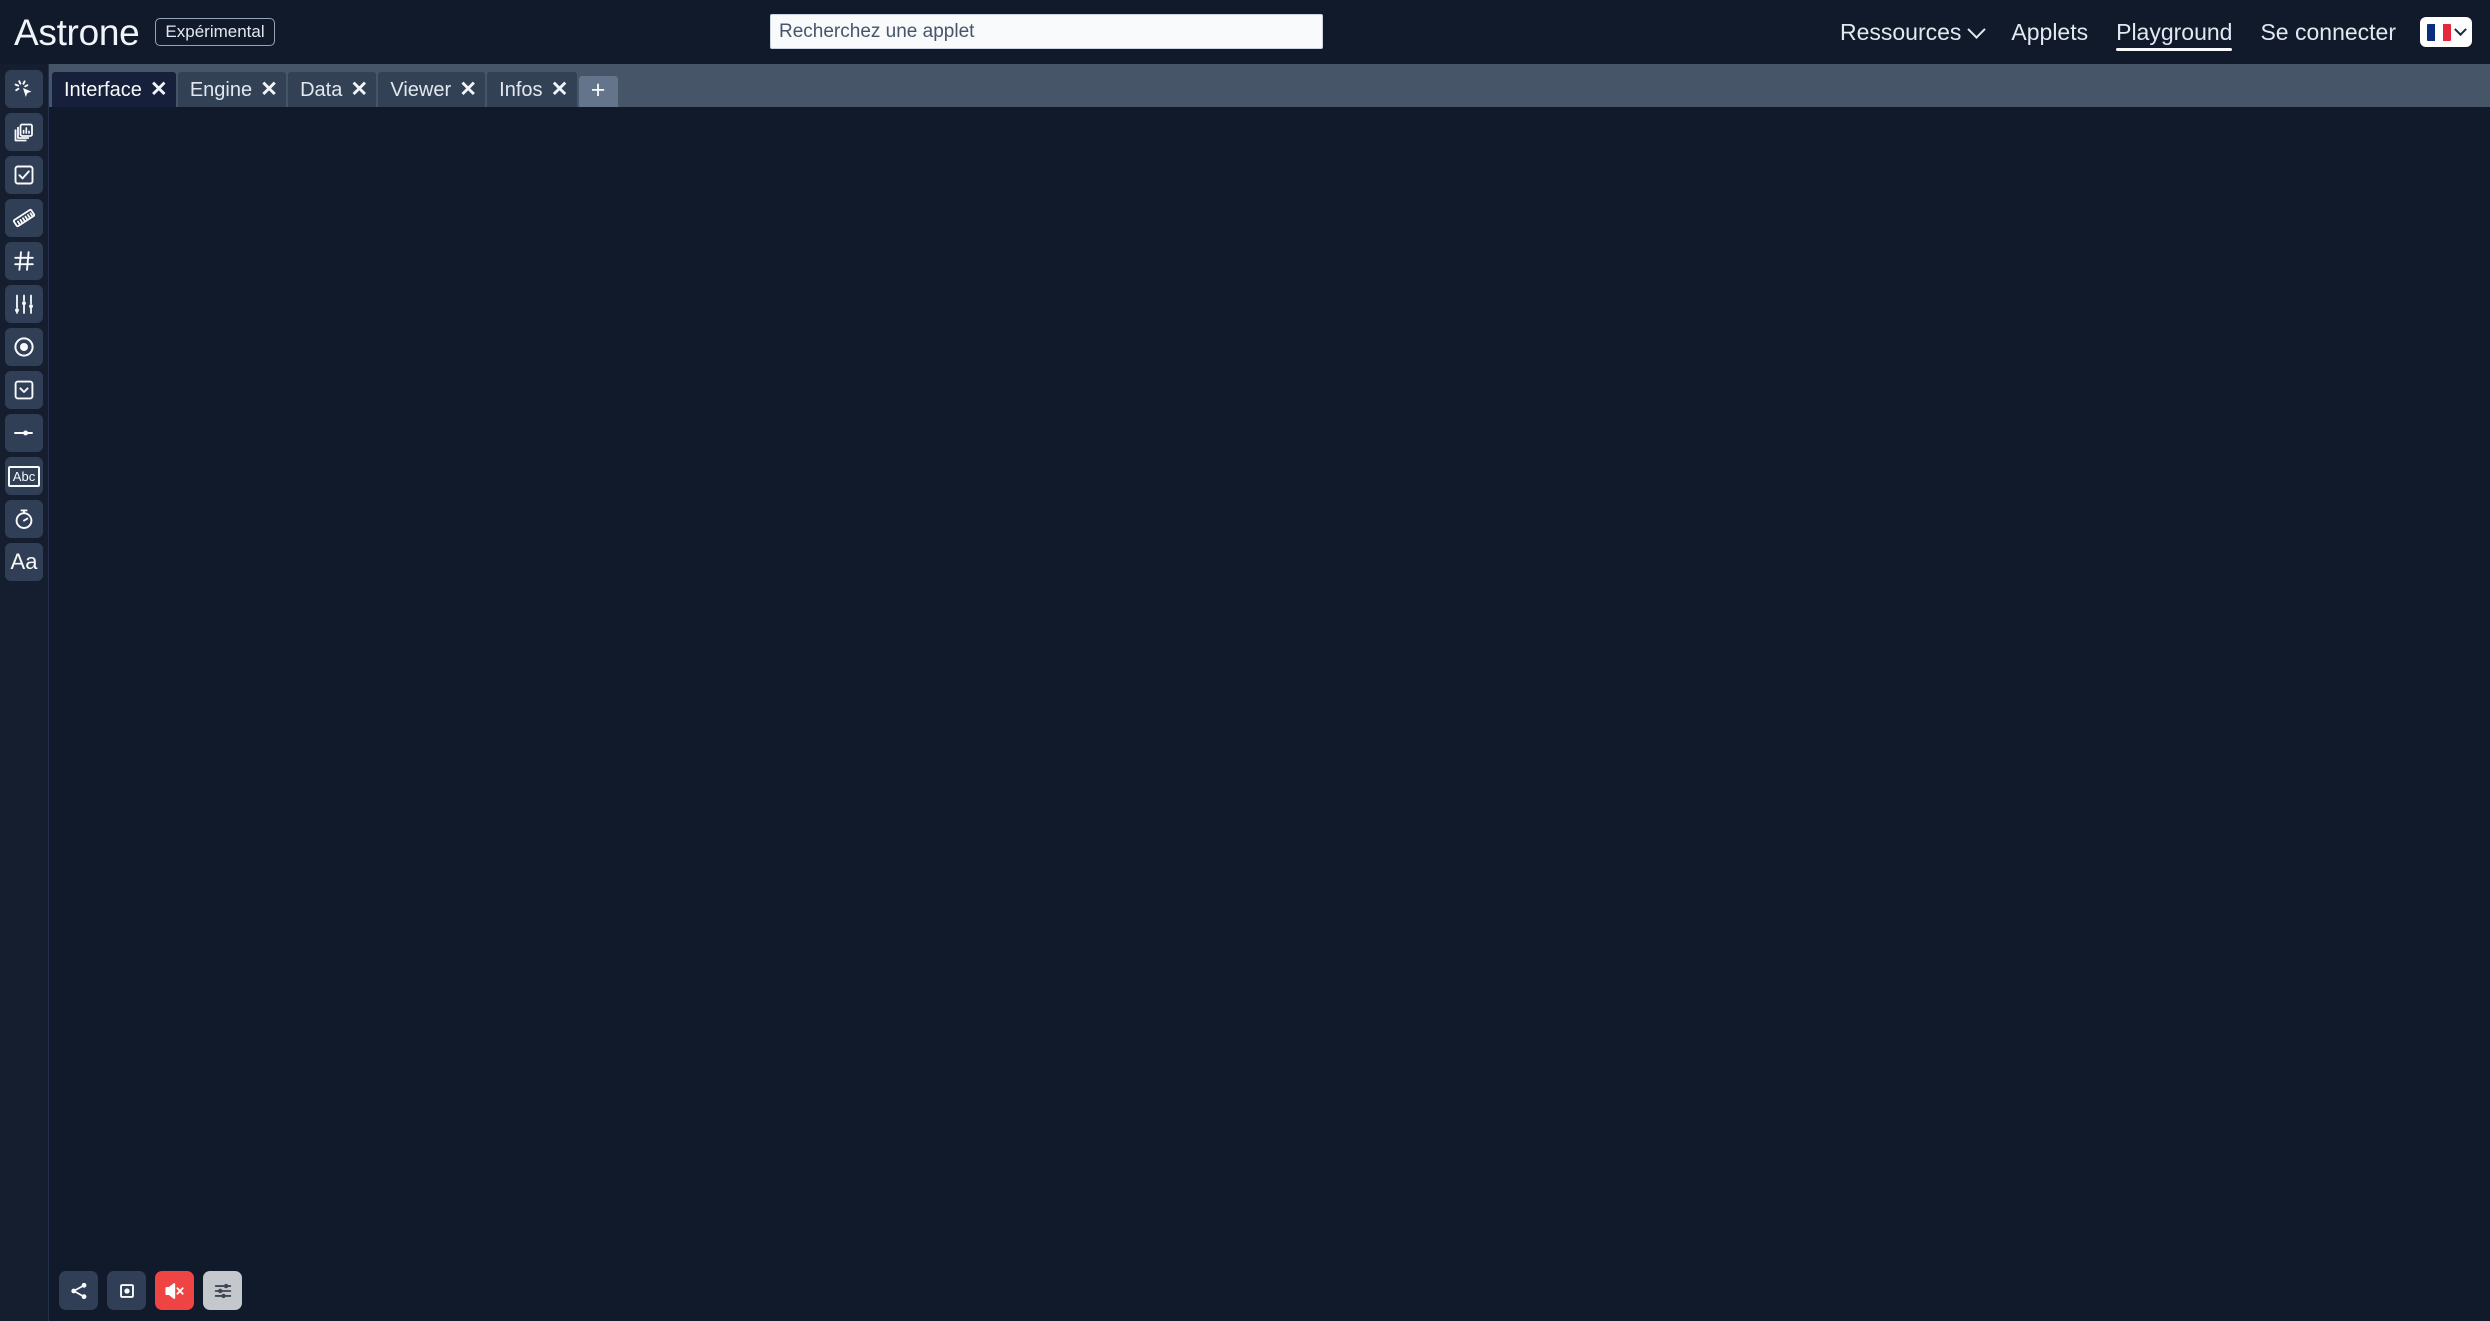  I want to click on tab-label-engine: Engine, so click(221, 89).